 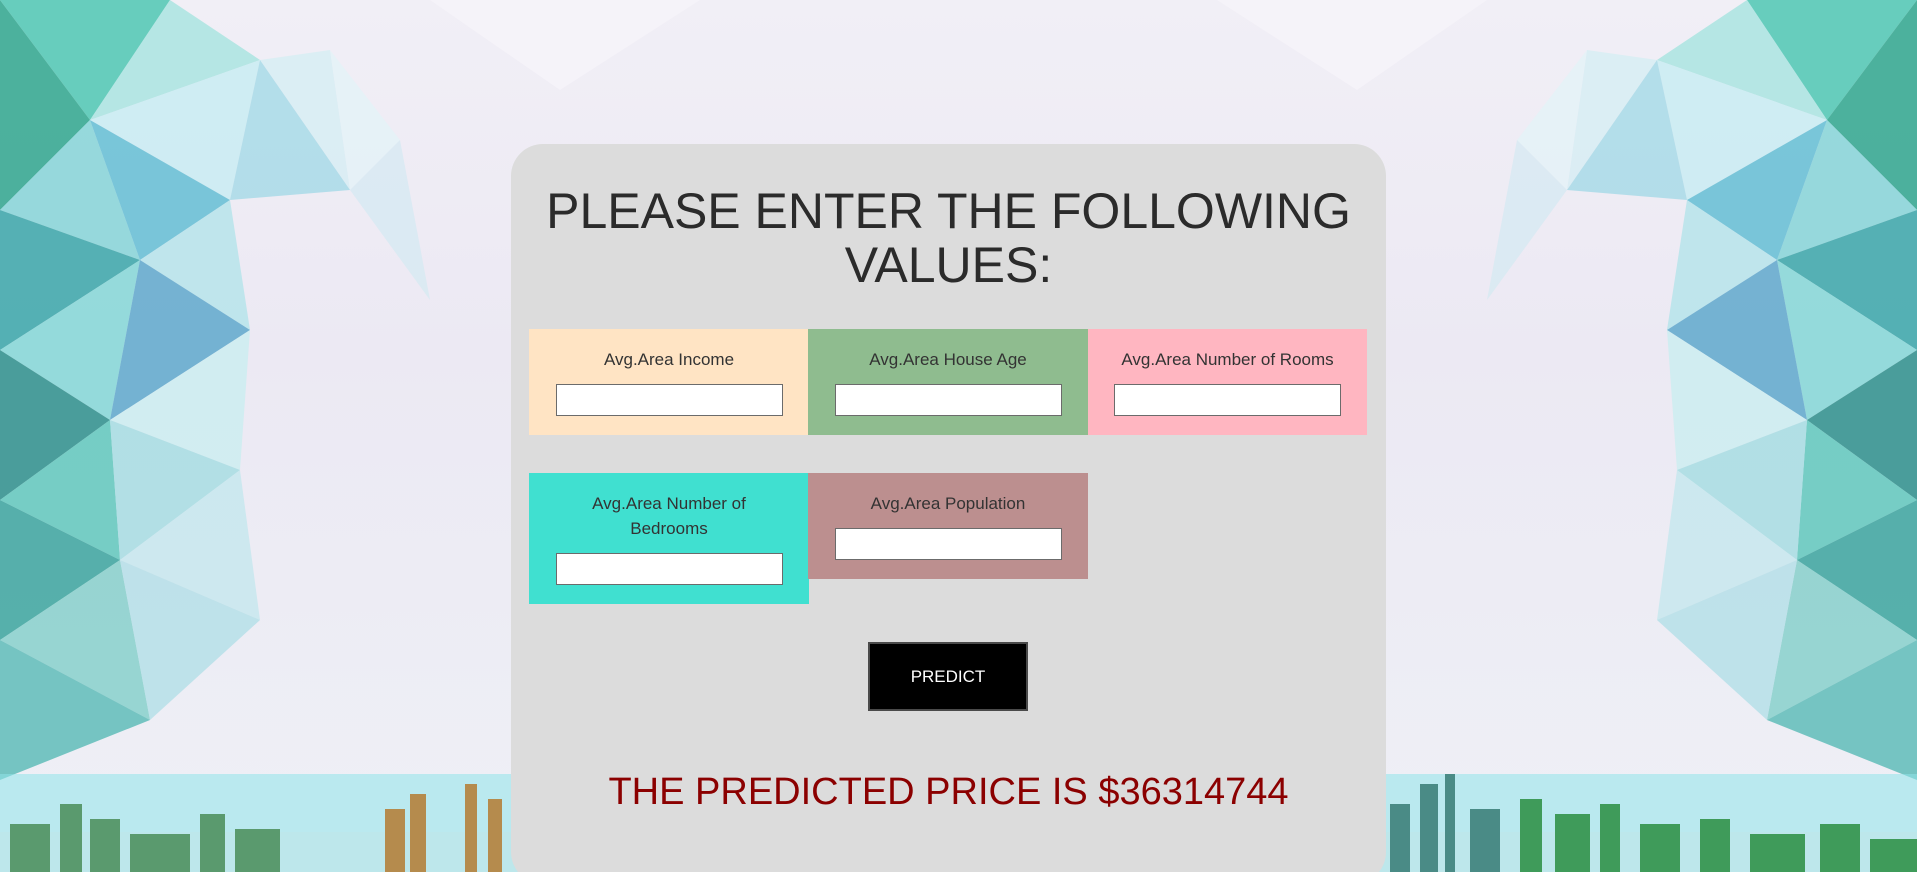 What do you see at coordinates (669, 516) in the screenshot?
I see `field-label-avg-area-number-of-bedrooms: Avg.Area Number of Bedrooms` at bounding box center [669, 516].